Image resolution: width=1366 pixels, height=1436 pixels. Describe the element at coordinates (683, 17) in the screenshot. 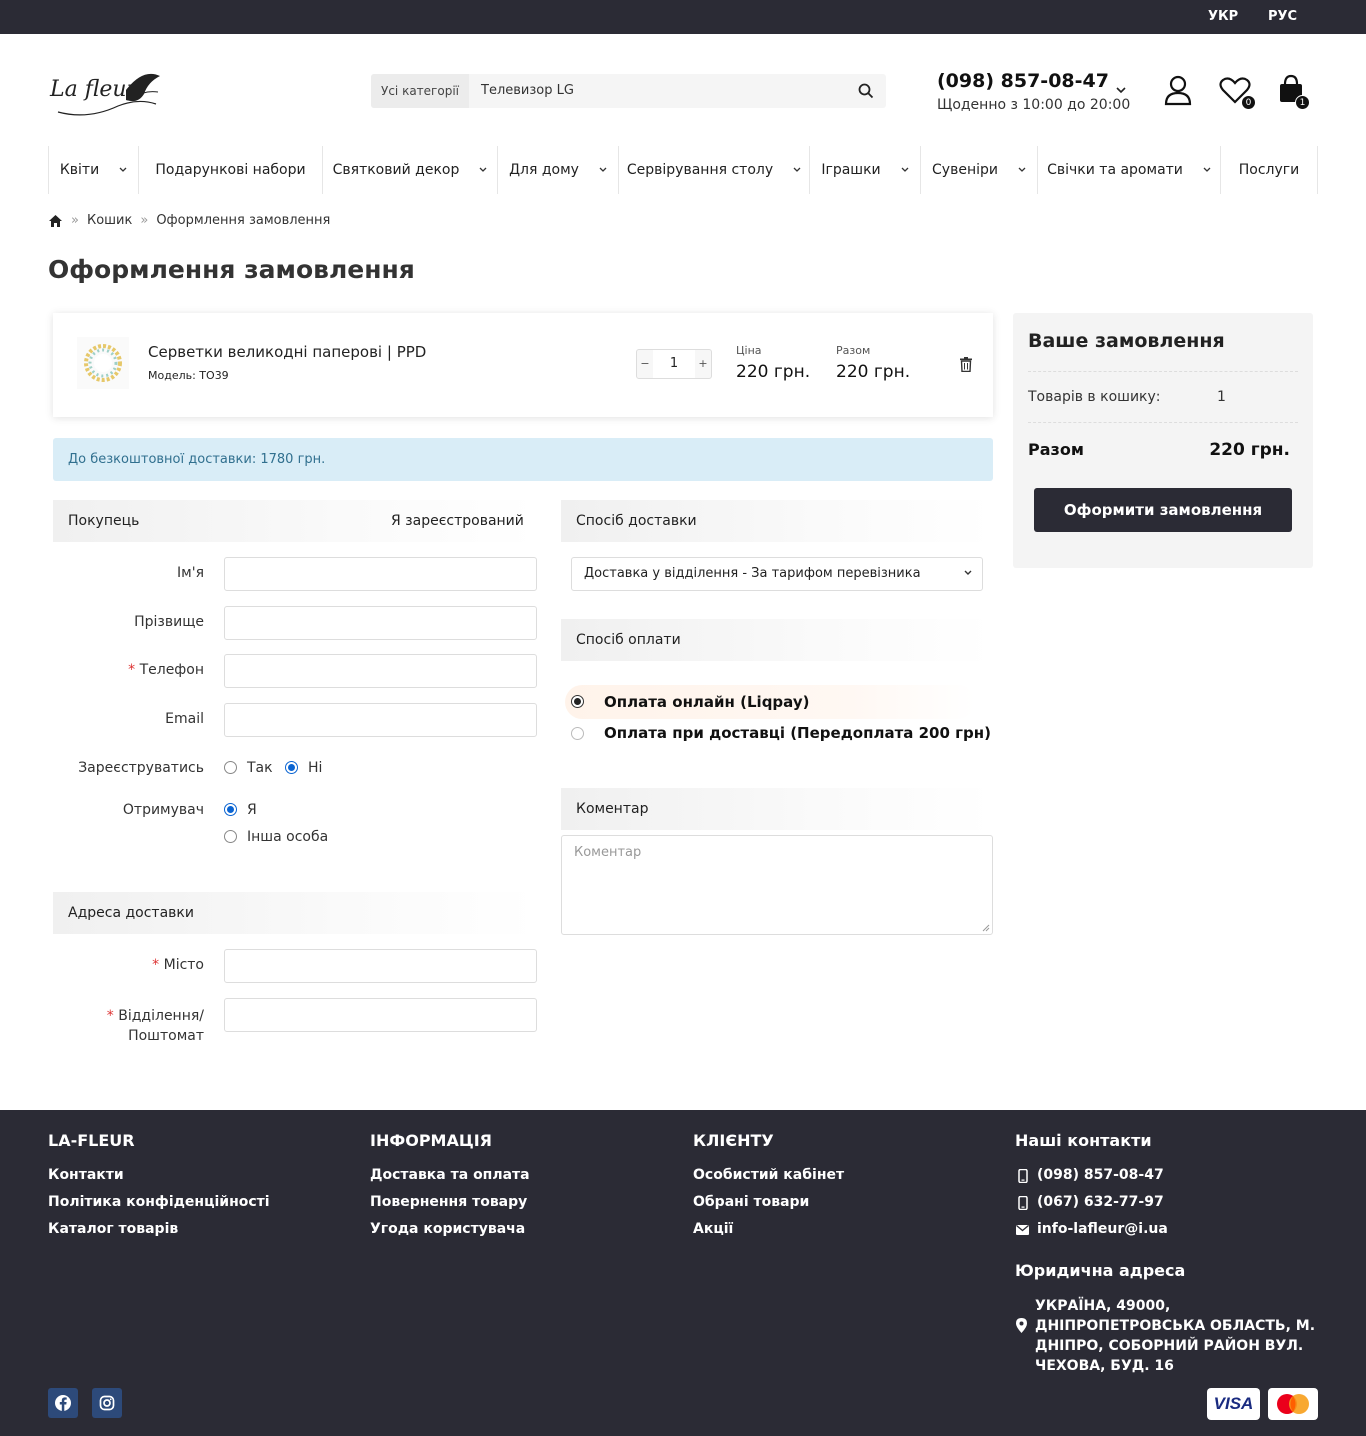

I see `top-bar: УКР РУС` at that location.